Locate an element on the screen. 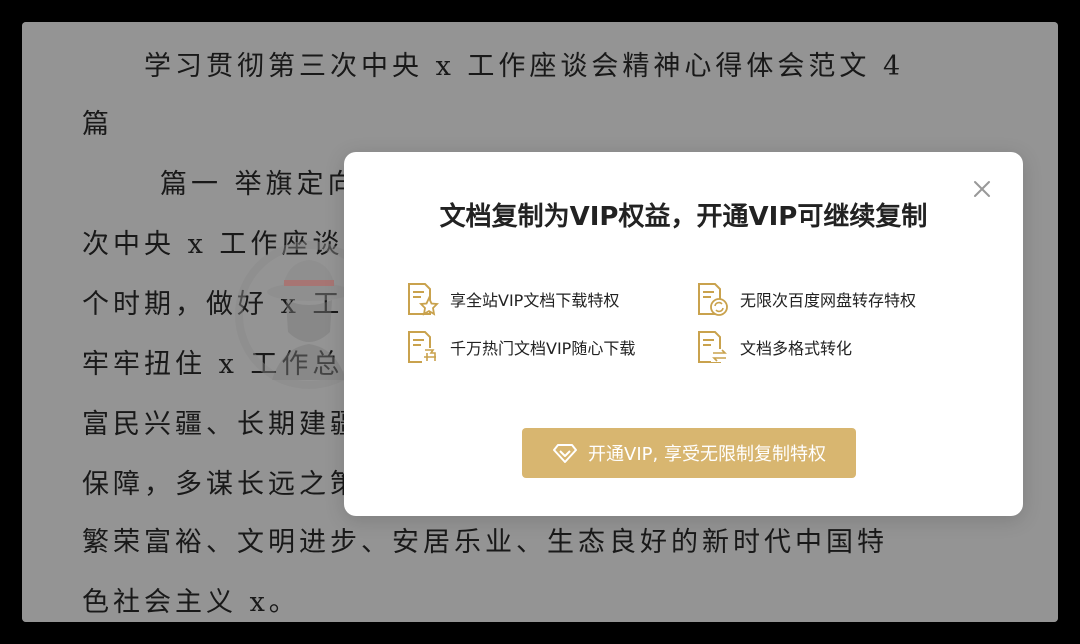  doc-sync-icon is located at coordinates (713, 299).